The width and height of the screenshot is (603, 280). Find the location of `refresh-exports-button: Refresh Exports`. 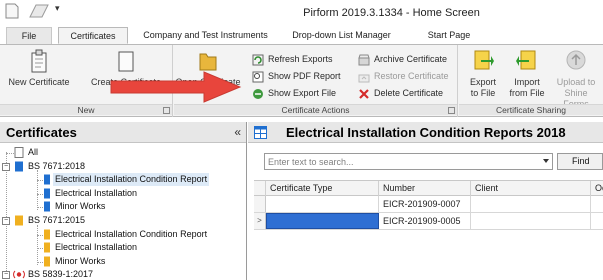

refresh-exports-button: Refresh Exports is located at coordinates (292, 59).